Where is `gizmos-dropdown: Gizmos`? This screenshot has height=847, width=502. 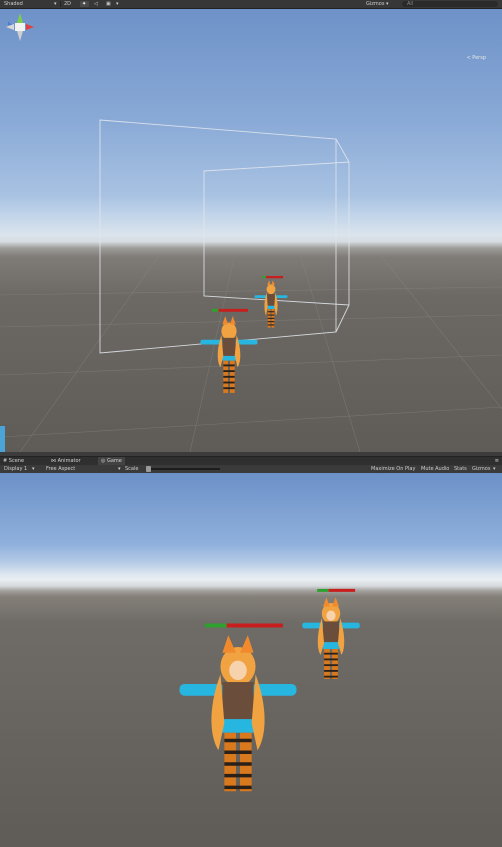
gizmos-dropdown: Gizmos is located at coordinates (375, 4).